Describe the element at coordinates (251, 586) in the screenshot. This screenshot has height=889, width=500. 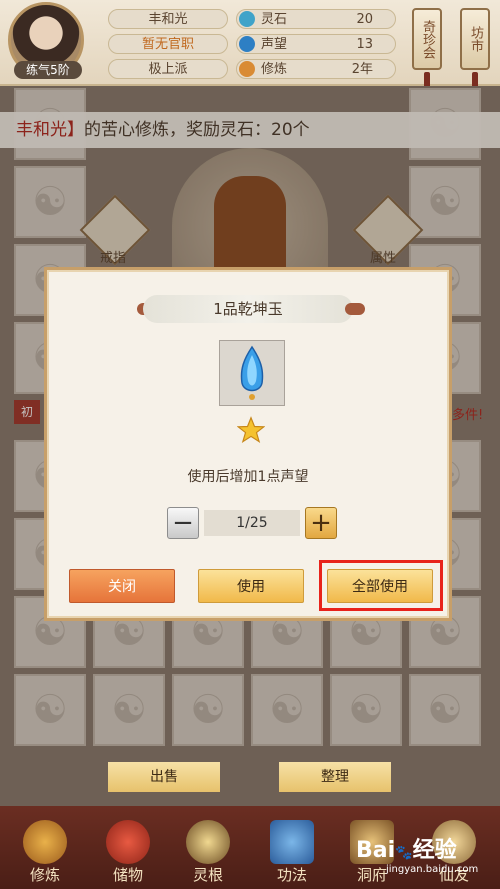
I see `use-button: 使用` at that location.